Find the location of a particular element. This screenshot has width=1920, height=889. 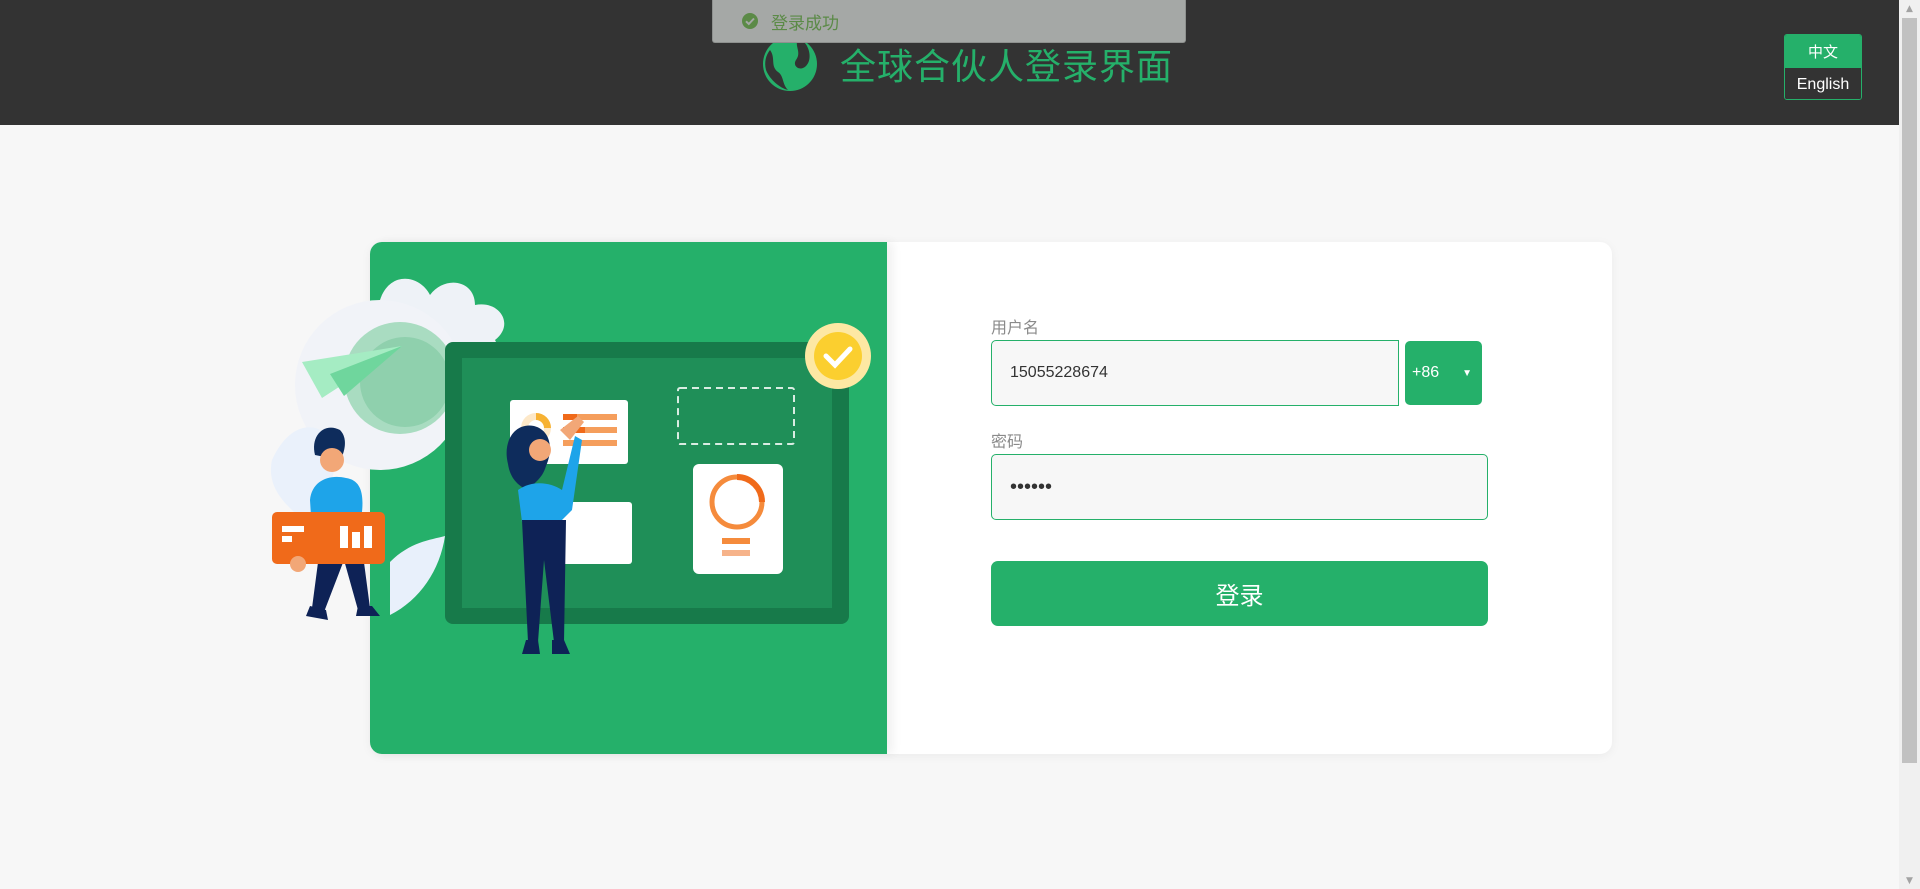

vertical-scrollbar: ▲ ▼ is located at coordinates (1909, 444).